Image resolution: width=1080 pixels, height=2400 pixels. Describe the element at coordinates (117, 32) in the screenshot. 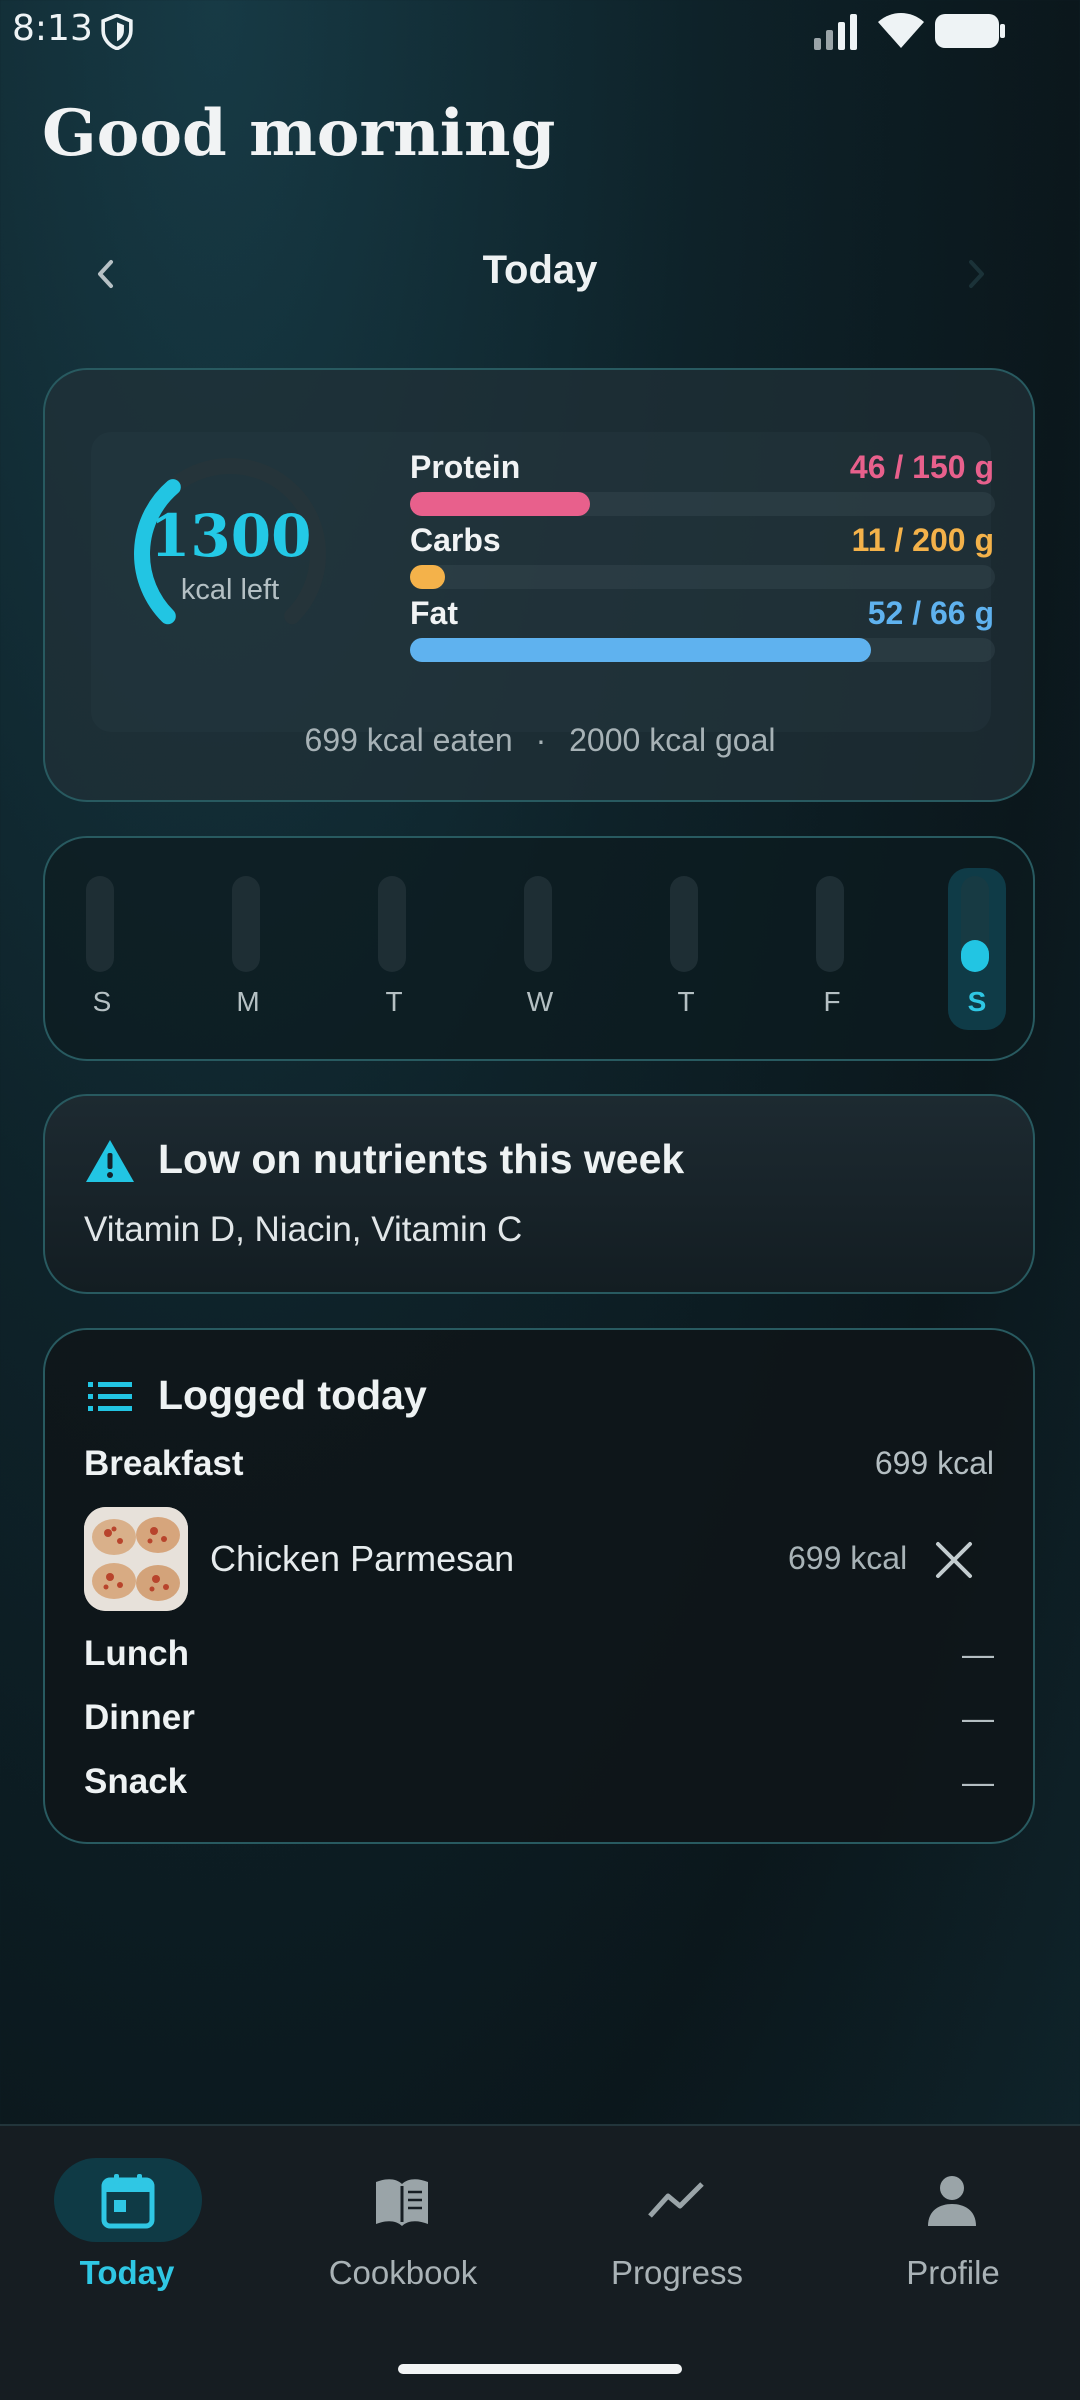

I see `shield-icon` at that location.